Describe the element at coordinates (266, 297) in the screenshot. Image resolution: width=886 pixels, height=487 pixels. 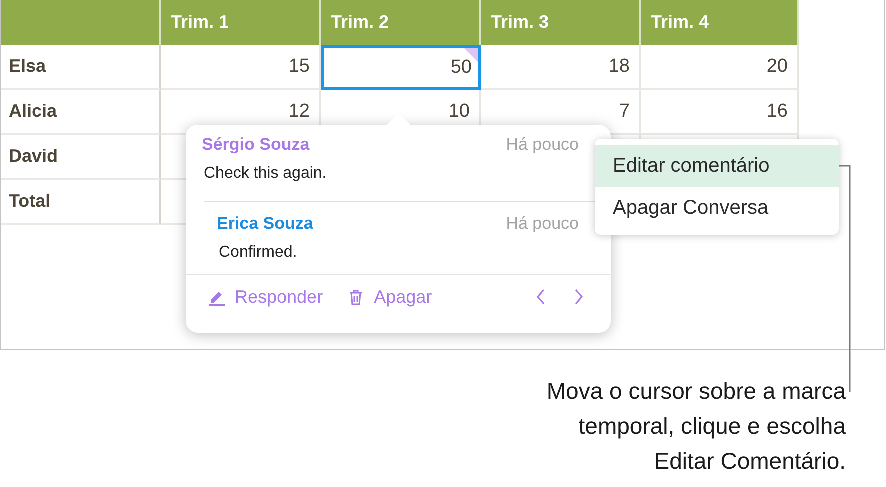
I see `reply-button: Responder` at that location.